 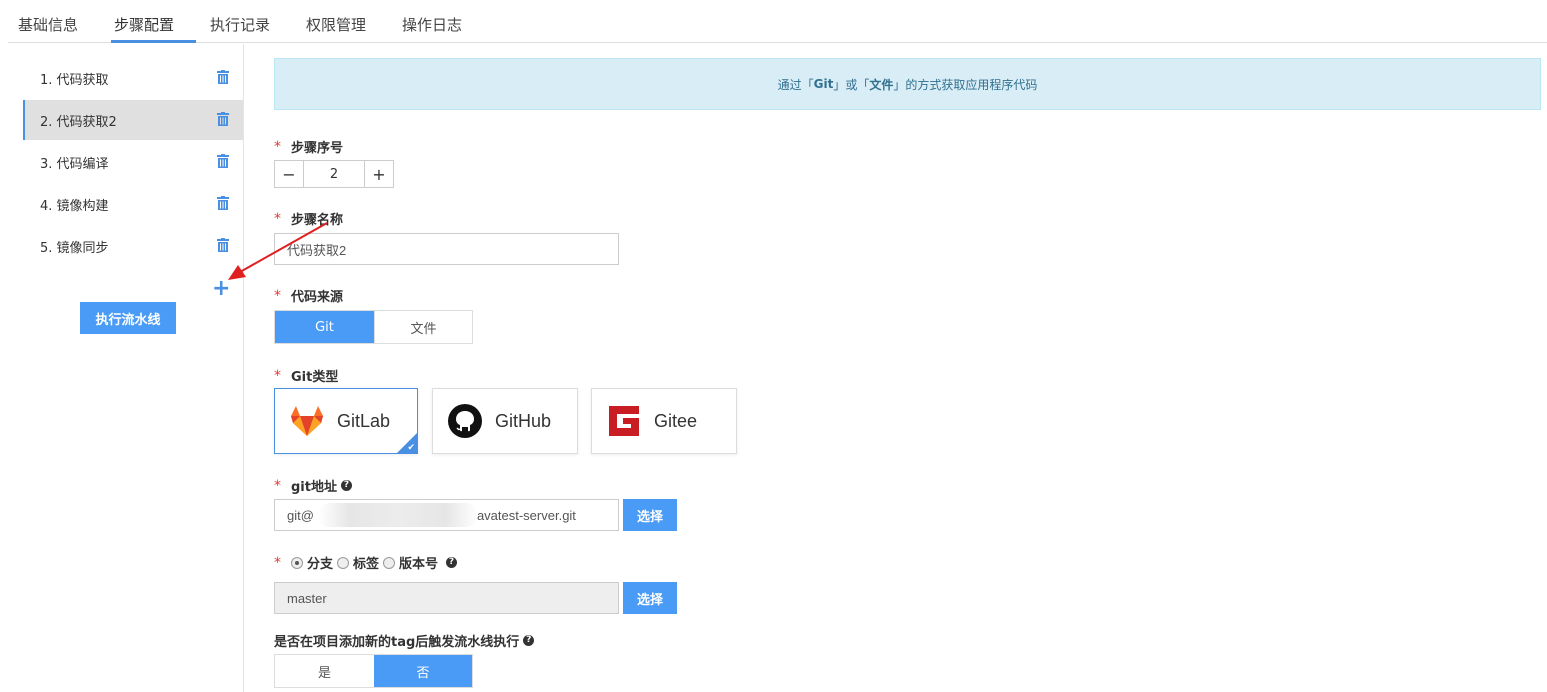 I want to click on source-option-file: 文件, so click(x=423, y=327).